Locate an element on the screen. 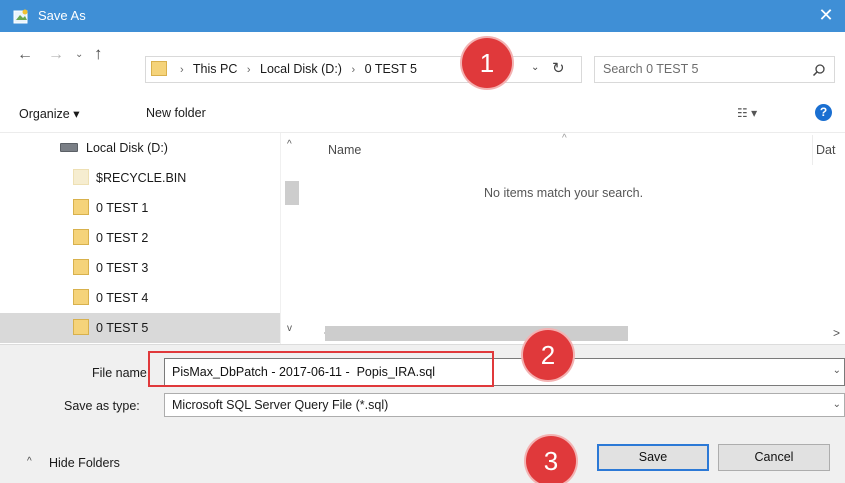 The height and width of the screenshot is (483, 845). breadcrumb-local-disk: Local Disk (D:) is located at coordinates (301, 69).